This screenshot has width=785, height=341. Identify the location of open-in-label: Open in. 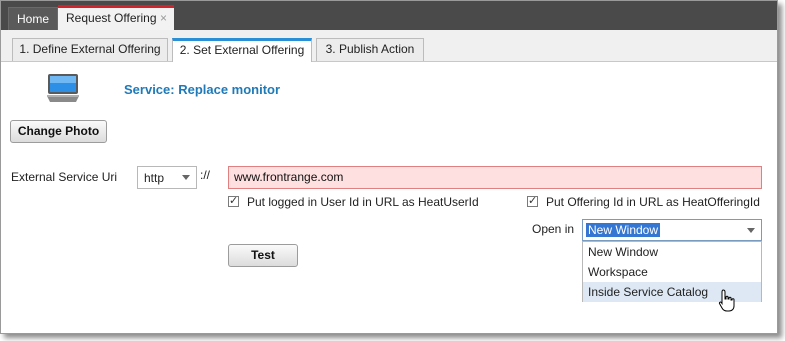
(553, 229).